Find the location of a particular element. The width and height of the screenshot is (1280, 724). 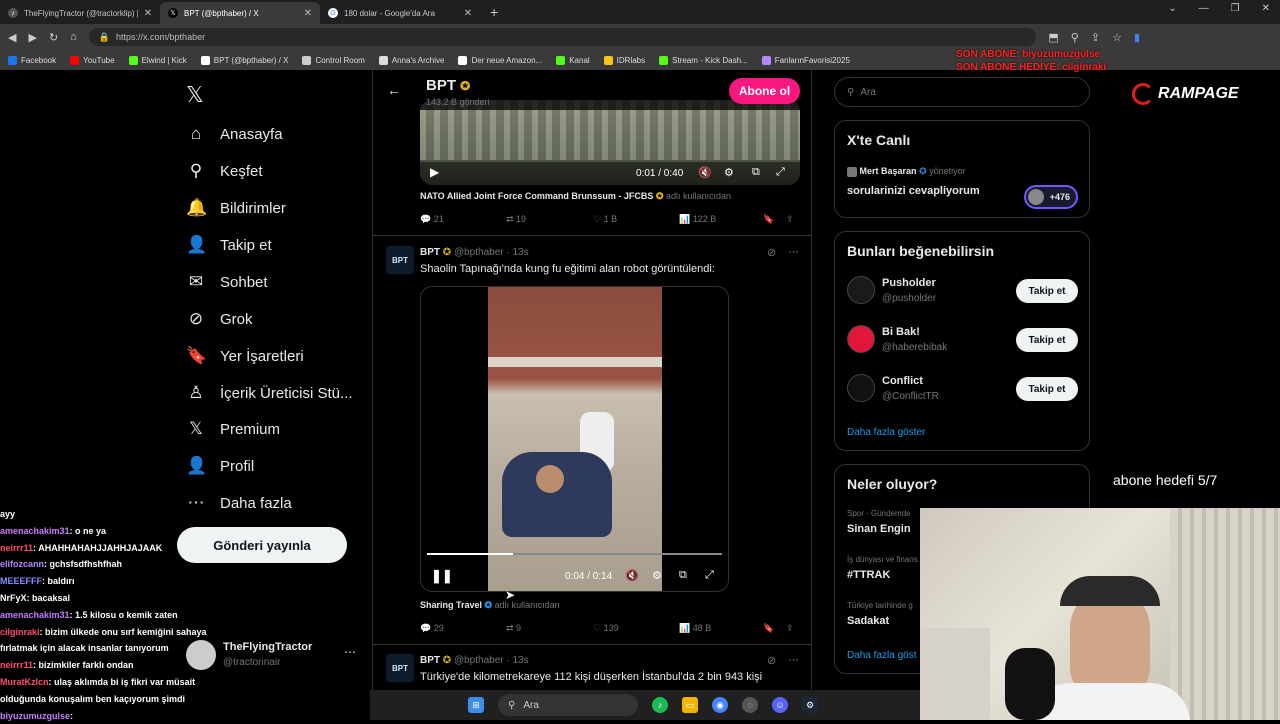

star-icon: ☆ is located at coordinates (1117, 37).